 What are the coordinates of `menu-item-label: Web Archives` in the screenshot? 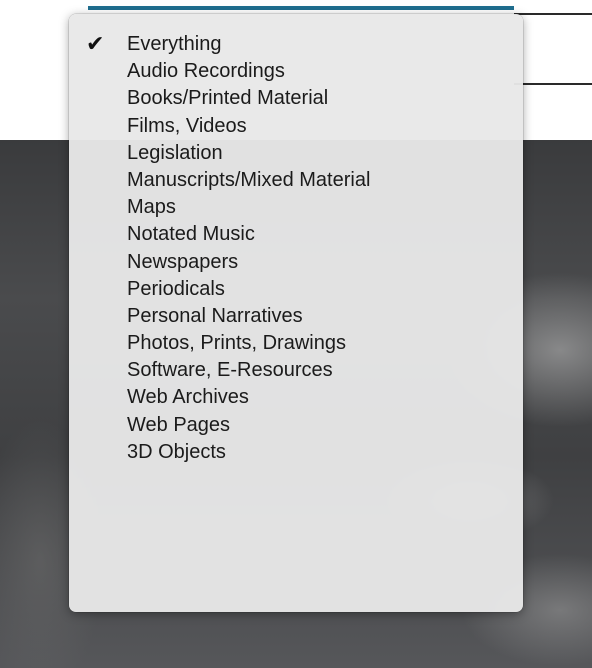 It's located at (188, 397).